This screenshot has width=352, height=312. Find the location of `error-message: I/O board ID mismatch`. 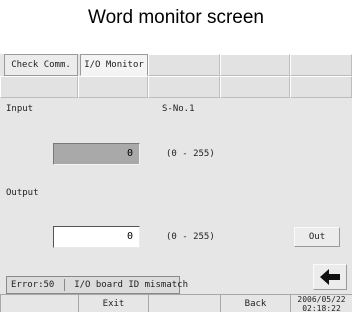

error-message: I/O board ID mismatch is located at coordinates (131, 285).